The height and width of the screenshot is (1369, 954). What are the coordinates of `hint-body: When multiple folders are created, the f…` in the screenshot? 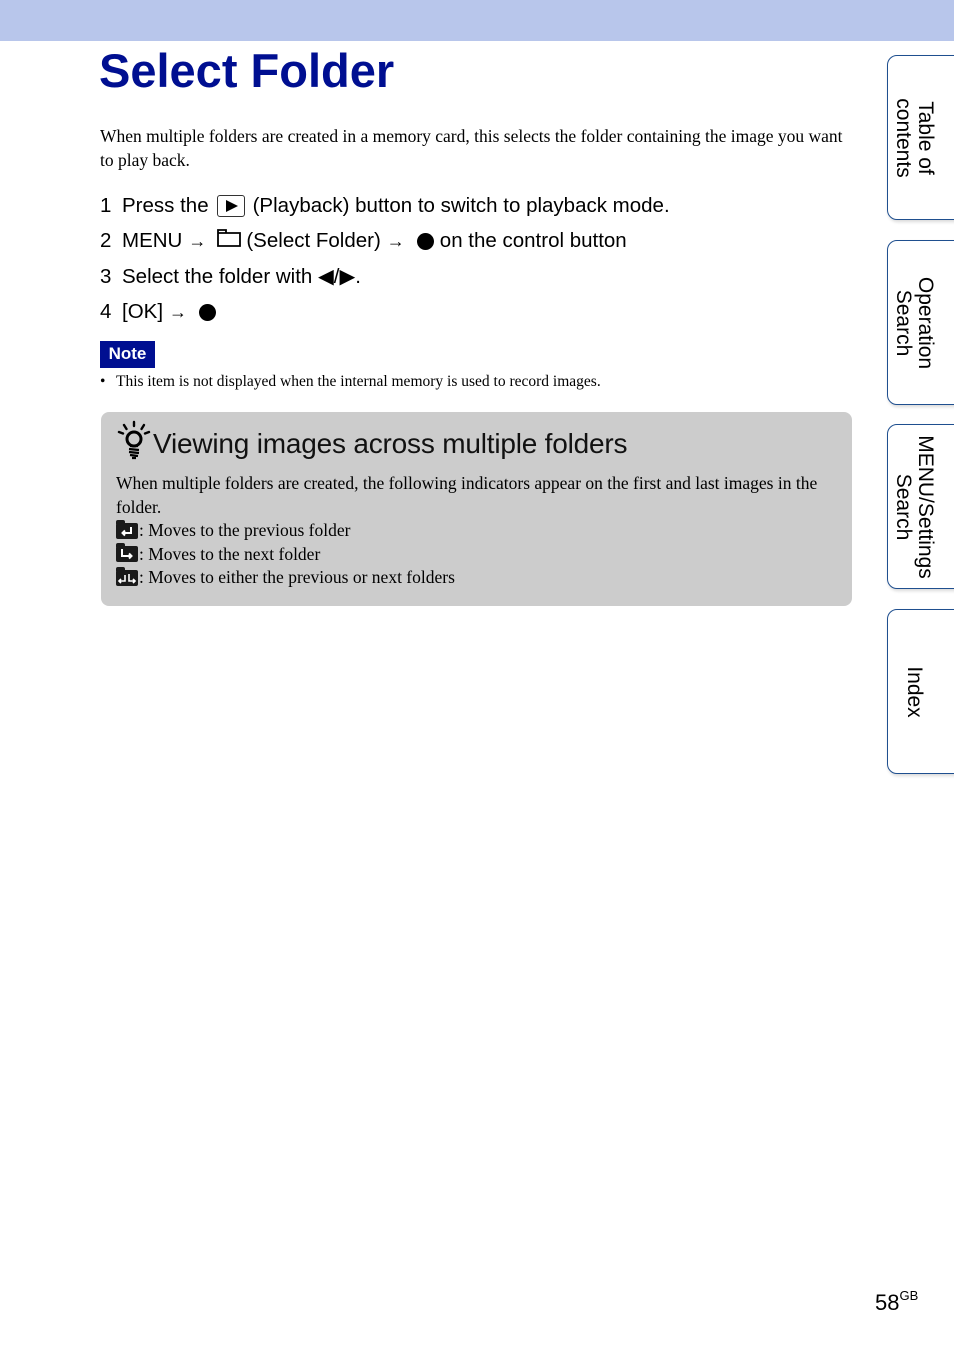 It's located at (476, 531).